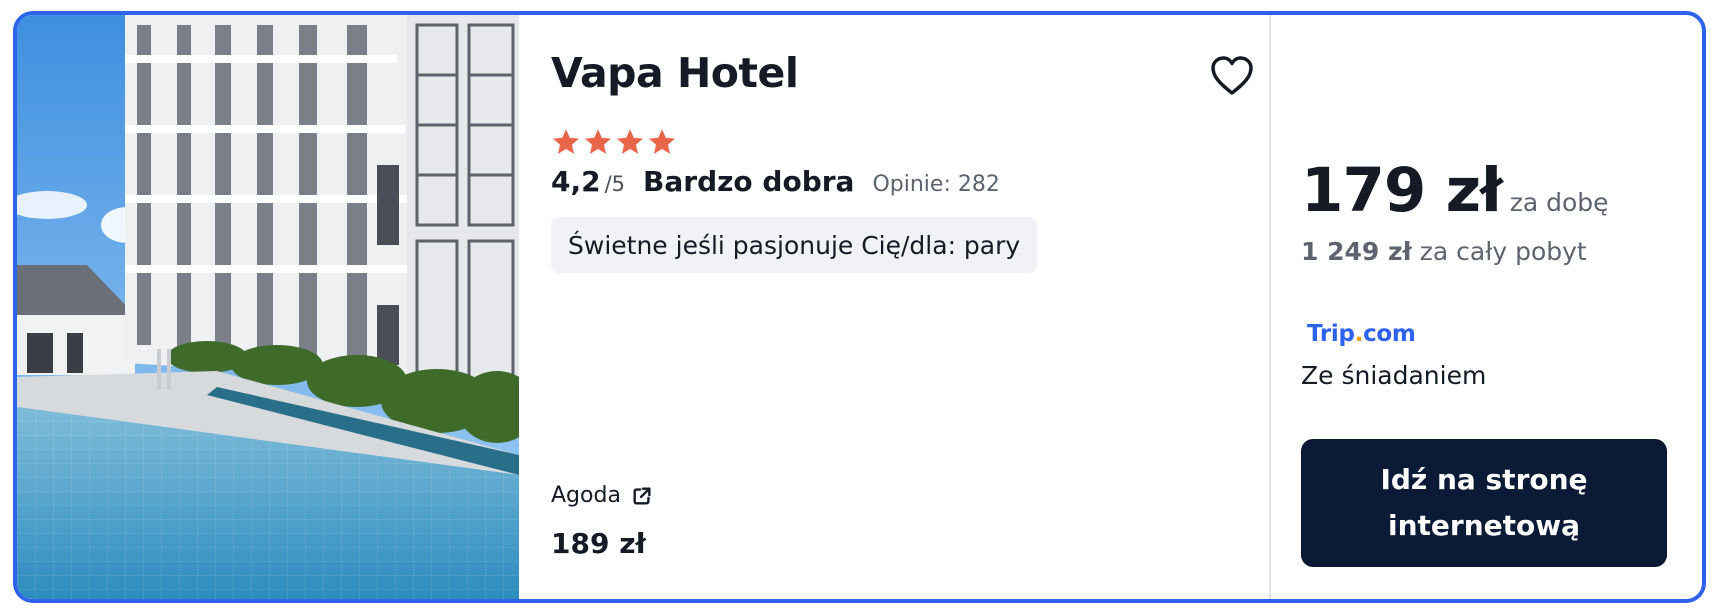 This screenshot has width=1719, height=614. What do you see at coordinates (935, 184) in the screenshot?
I see `review-count: Opinie: 282` at bounding box center [935, 184].